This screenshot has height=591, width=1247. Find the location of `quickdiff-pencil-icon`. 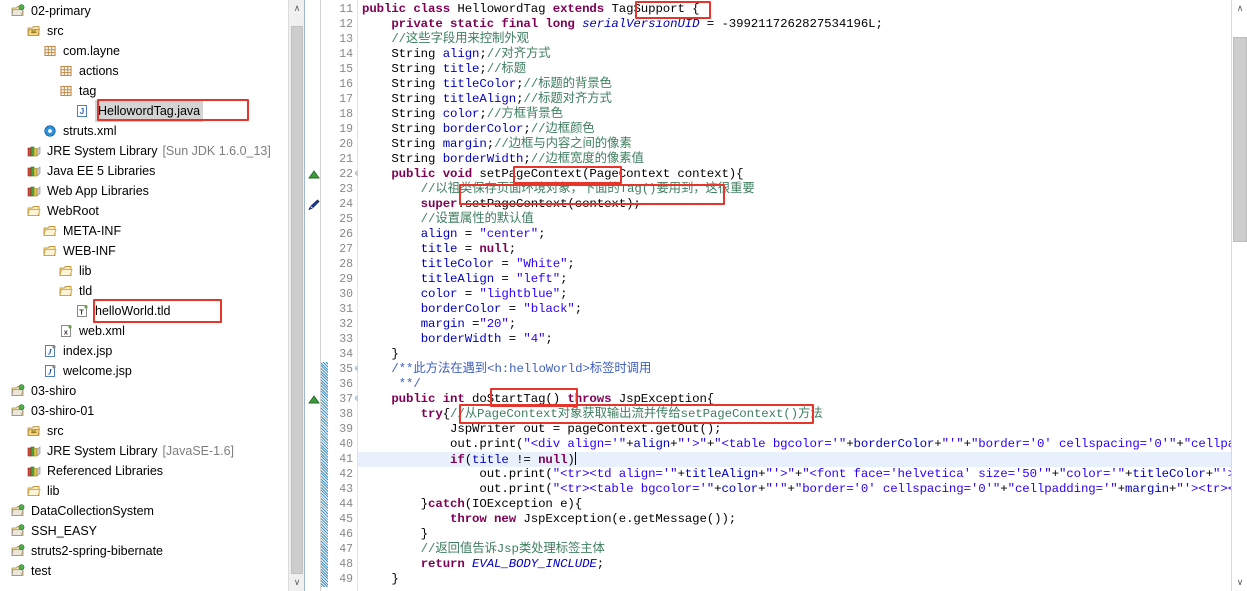

quickdiff-pencil-icon is located at coordinates (313, 204).